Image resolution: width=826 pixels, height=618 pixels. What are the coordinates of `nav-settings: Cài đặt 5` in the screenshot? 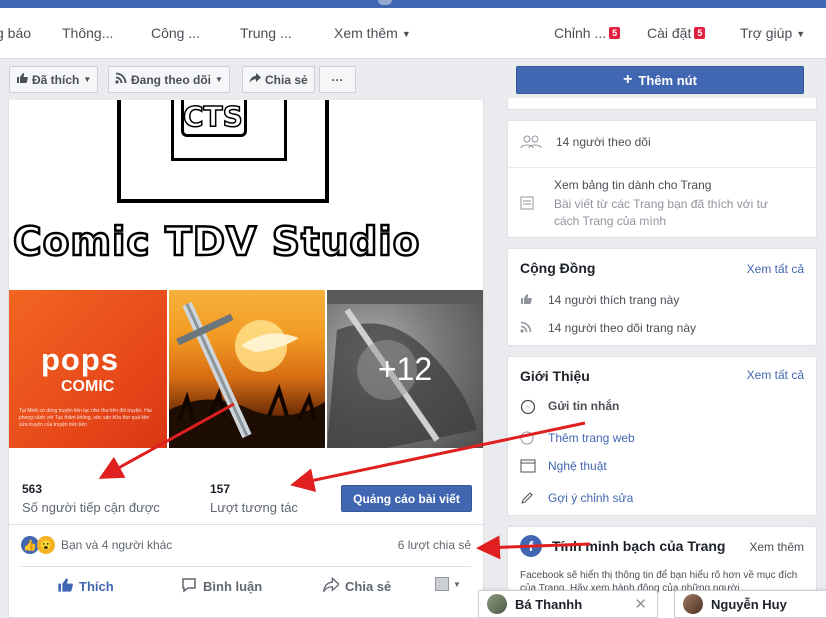 It's located at (676, 33).